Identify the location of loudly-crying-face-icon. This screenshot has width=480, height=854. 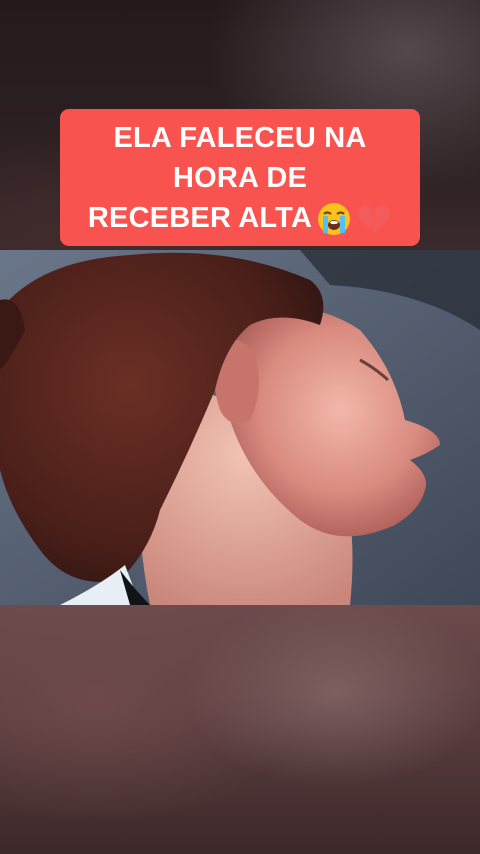
(334, 219).